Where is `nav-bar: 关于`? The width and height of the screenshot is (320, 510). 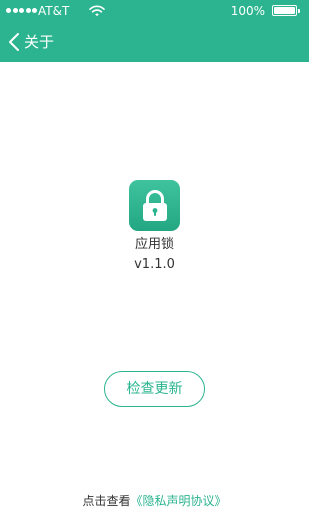 nav-bar: 关于 is located at coordinates (154, 42).